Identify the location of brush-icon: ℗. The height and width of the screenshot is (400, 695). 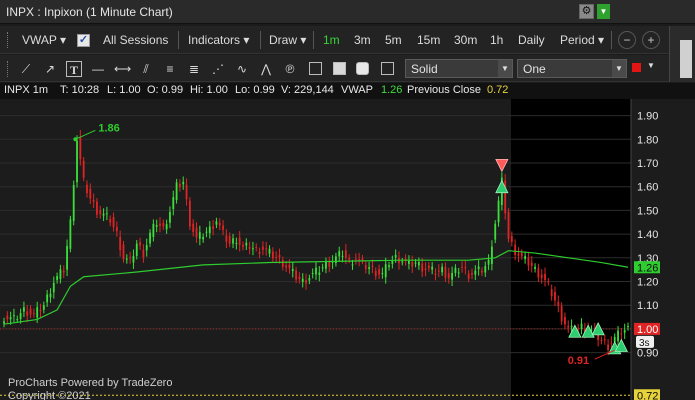
(290, 69).